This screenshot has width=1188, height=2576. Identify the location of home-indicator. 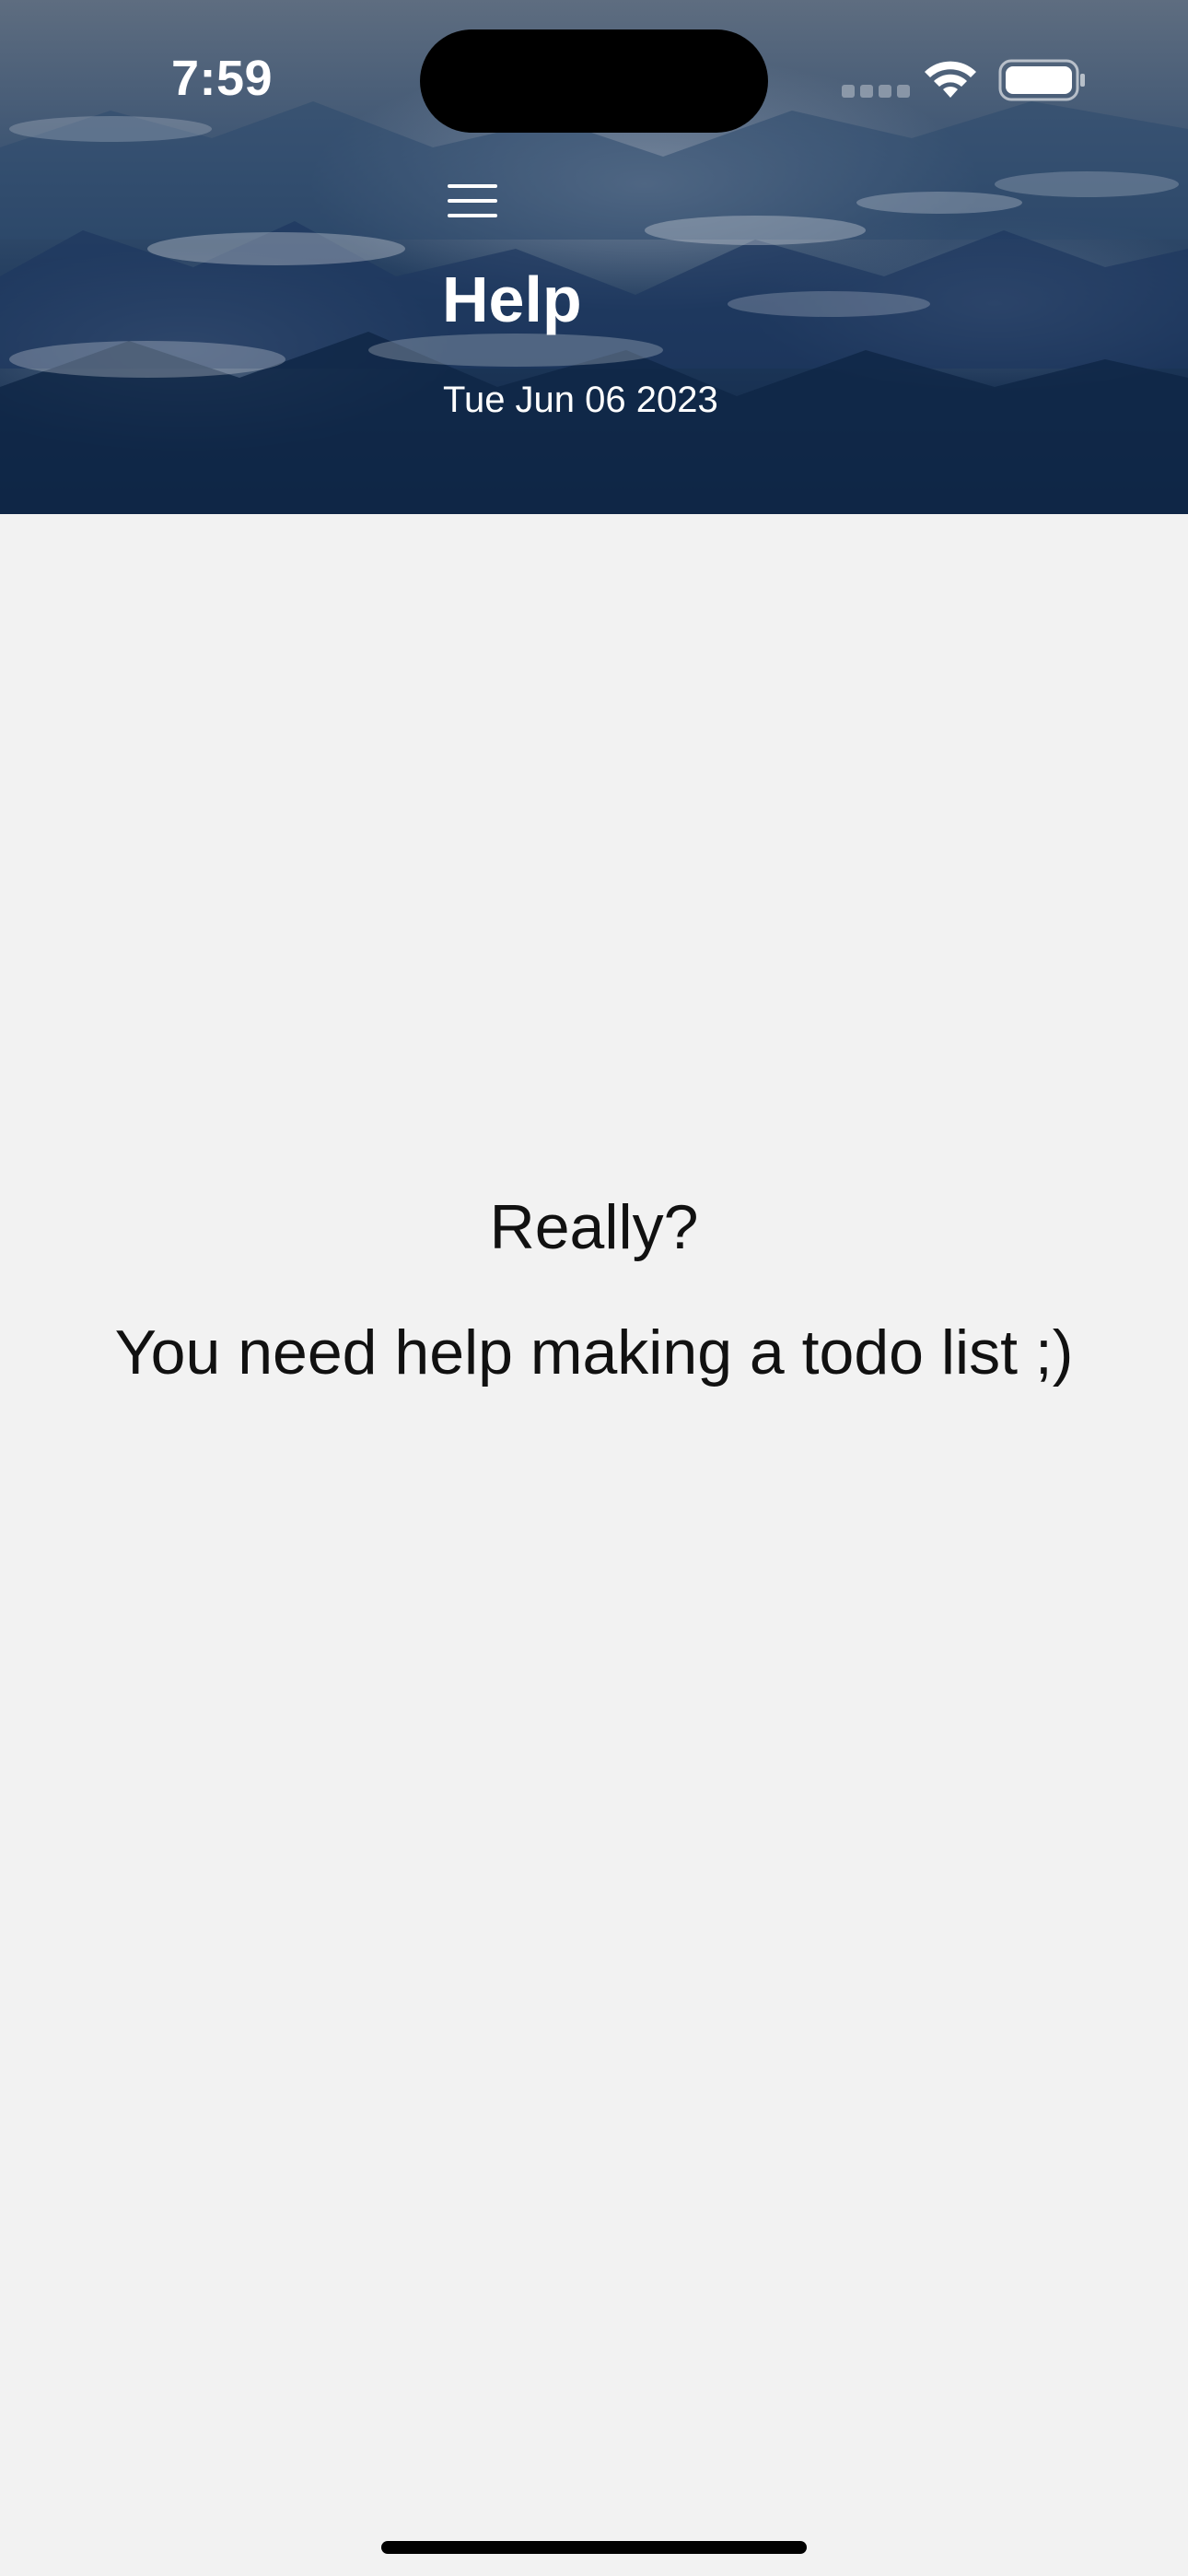
(594, 2547).